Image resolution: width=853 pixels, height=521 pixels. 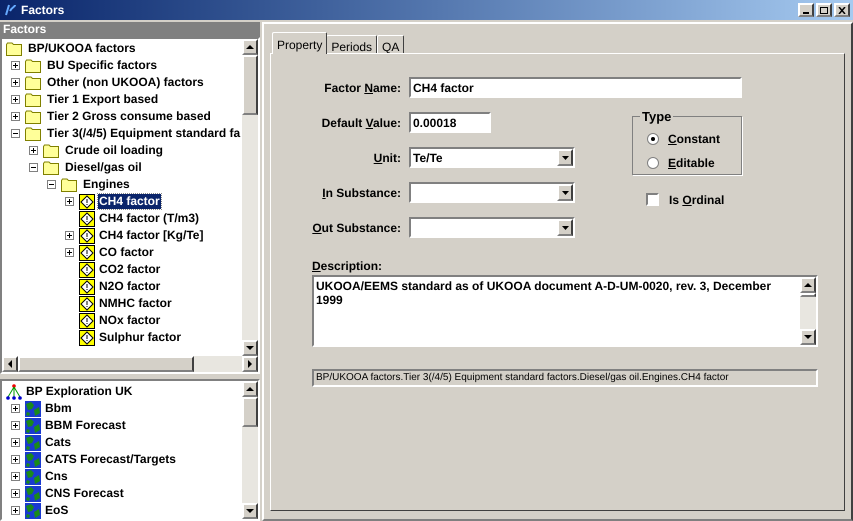 What do you see at coordinates (824, 10) in the screenshot?
I see `maximize-button` at bounding box center [824, 10].